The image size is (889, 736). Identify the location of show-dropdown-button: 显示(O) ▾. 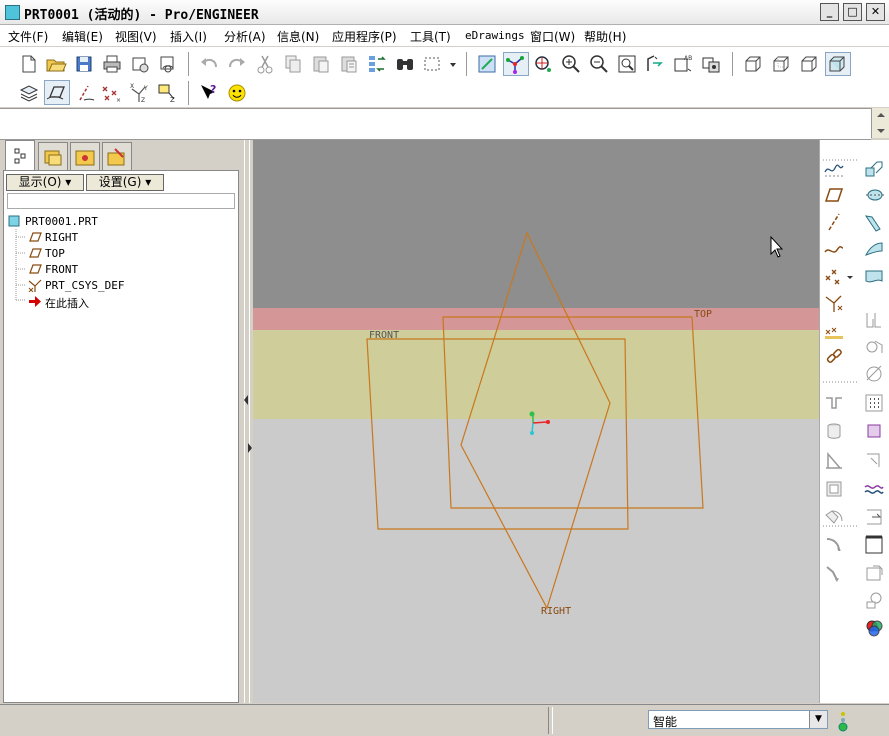
(45, 182).